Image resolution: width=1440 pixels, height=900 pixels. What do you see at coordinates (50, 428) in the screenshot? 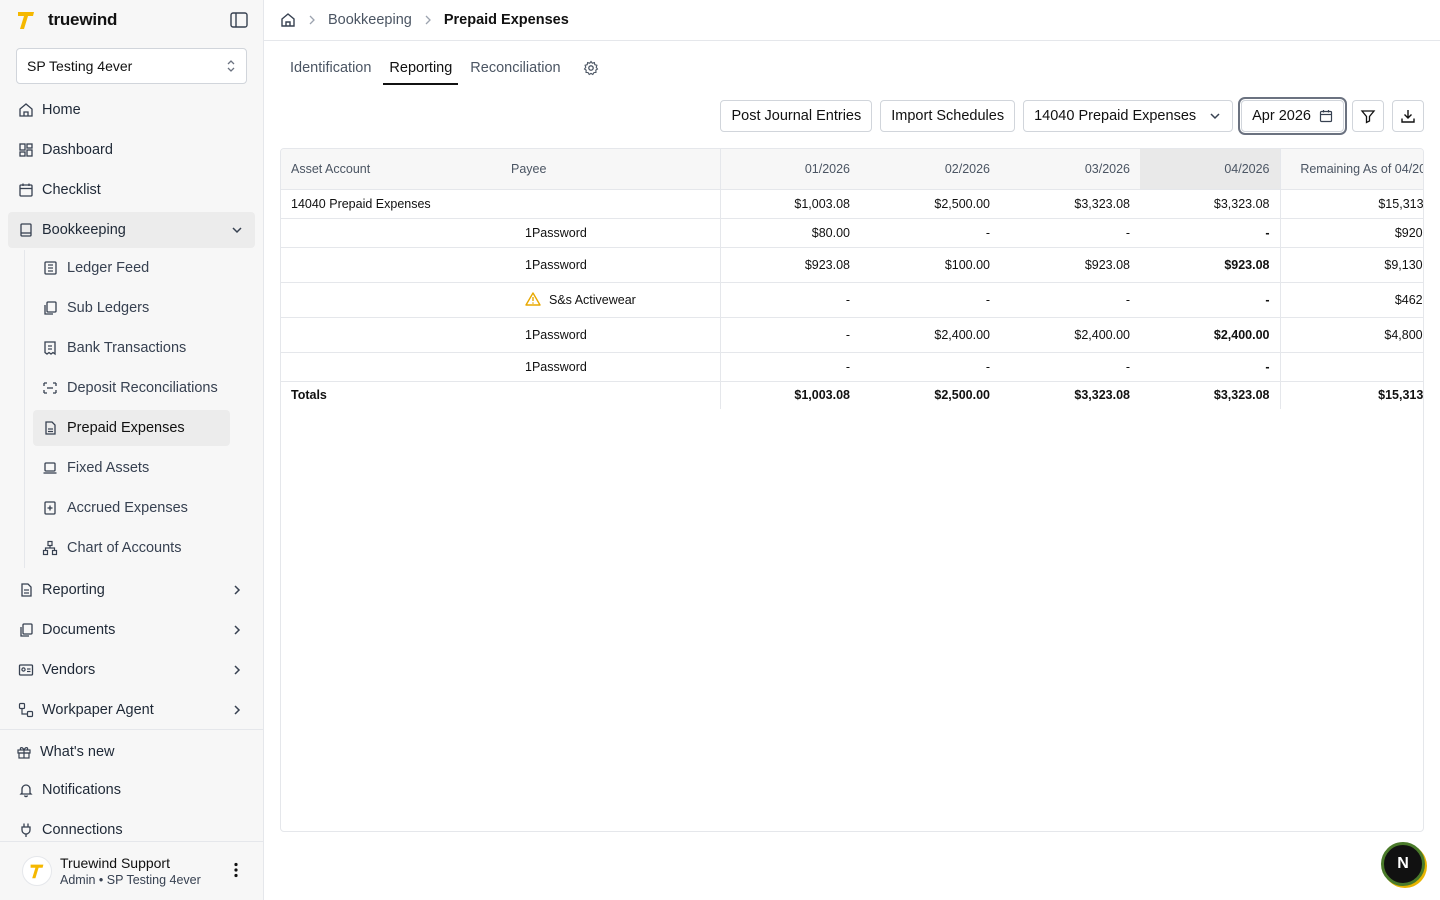
I see `document-dollar-icon` at bounding box center [50, 428].